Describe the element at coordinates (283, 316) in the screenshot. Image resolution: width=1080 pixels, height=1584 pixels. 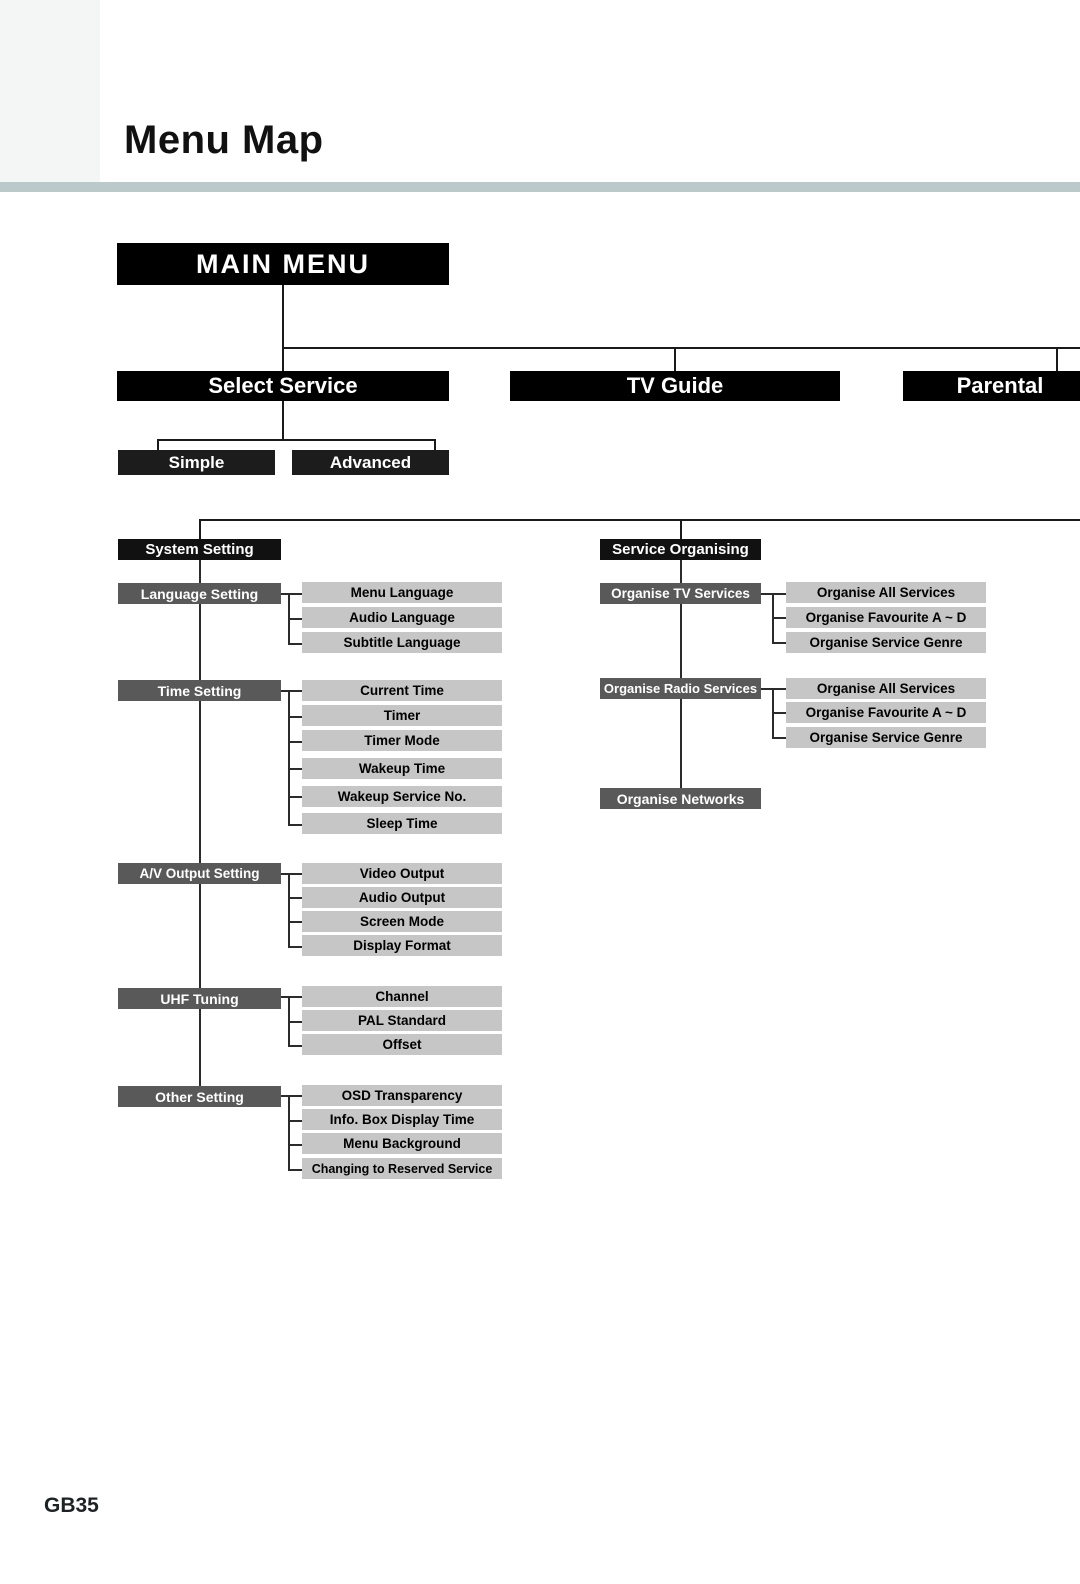
I see `connector-root-trunk` at that location.